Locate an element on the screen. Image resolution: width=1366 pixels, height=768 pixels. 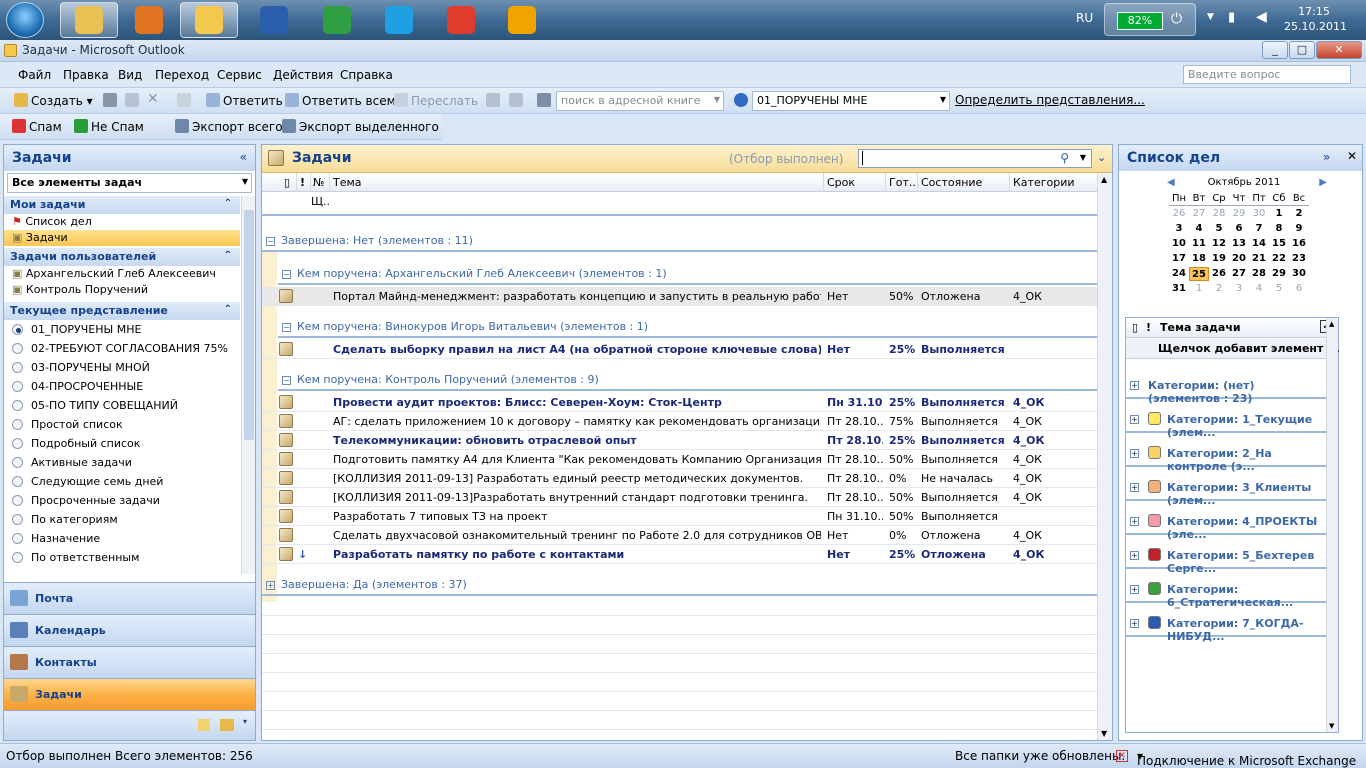
configure-buttons-icon: ▾ is located at coordinates (245, 721).